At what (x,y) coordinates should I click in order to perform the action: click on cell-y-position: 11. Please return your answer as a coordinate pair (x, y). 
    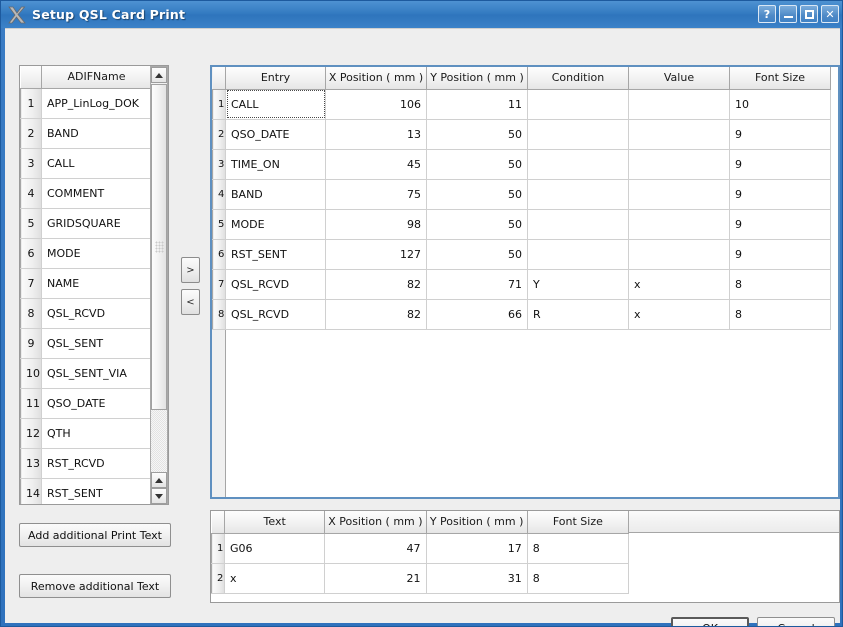
    Looking at the image, I should click on (477, 104).